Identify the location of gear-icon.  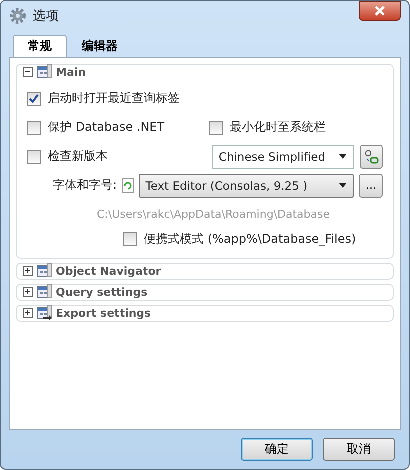
(18, 16).